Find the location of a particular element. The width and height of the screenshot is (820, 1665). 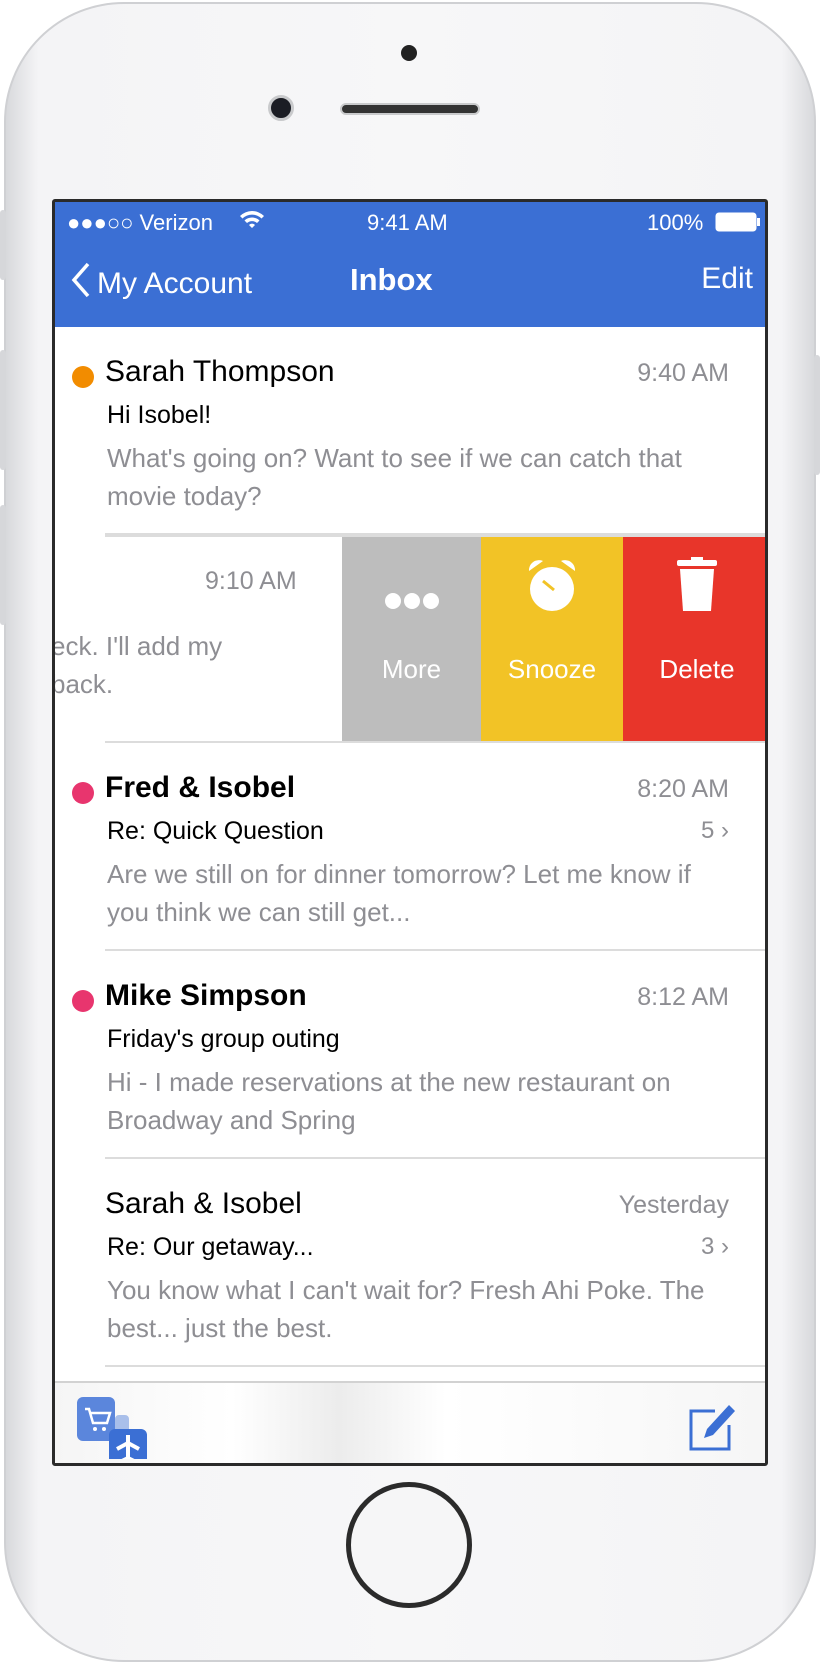

nav-bar: My Account Inbox Edit is located at coordinates (410, 283).